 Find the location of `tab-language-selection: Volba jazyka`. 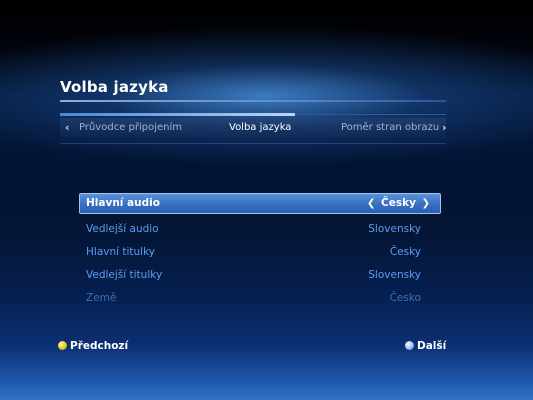

tab-language-selection: Volba jazyka is located at coordinates (260, 127).